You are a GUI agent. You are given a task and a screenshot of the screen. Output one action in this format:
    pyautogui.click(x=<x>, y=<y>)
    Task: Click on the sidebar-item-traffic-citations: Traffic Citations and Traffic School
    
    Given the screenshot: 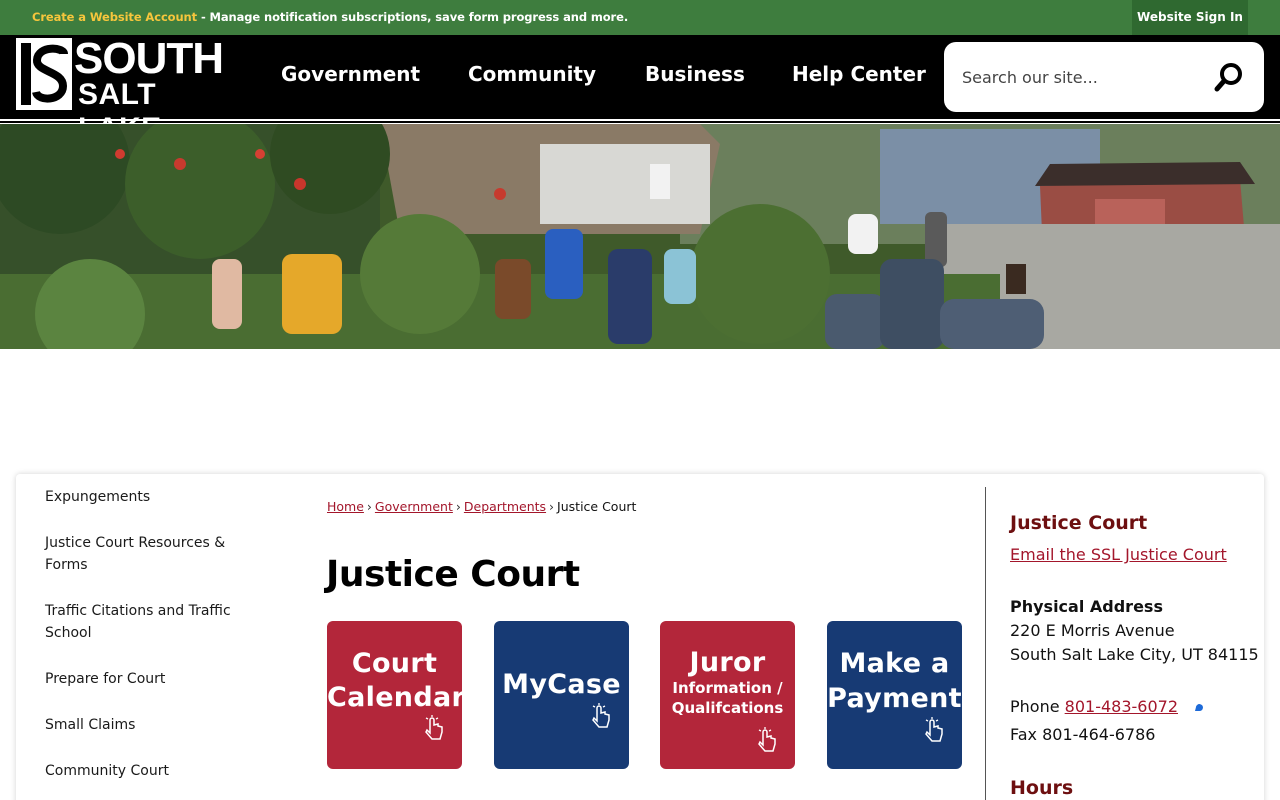 What is the action you would take?
    pyautogui.click(x=145, y=622)
    